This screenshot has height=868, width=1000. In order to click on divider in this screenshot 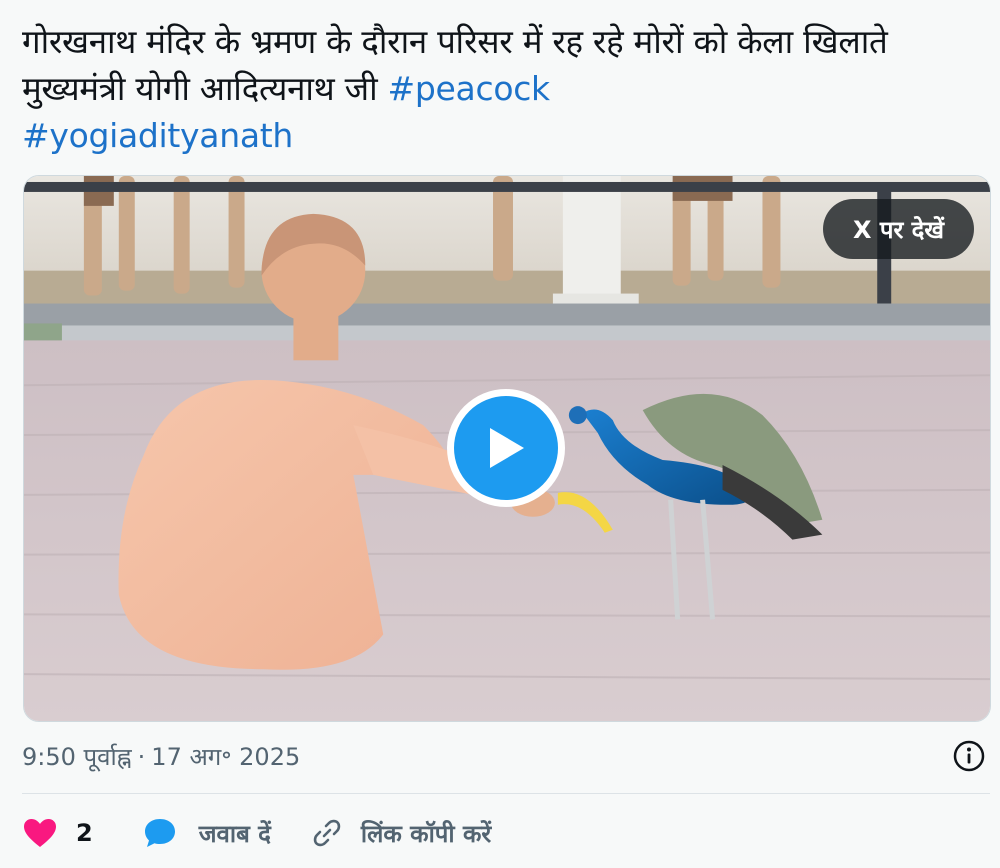, I will do `click(506, 793)`.